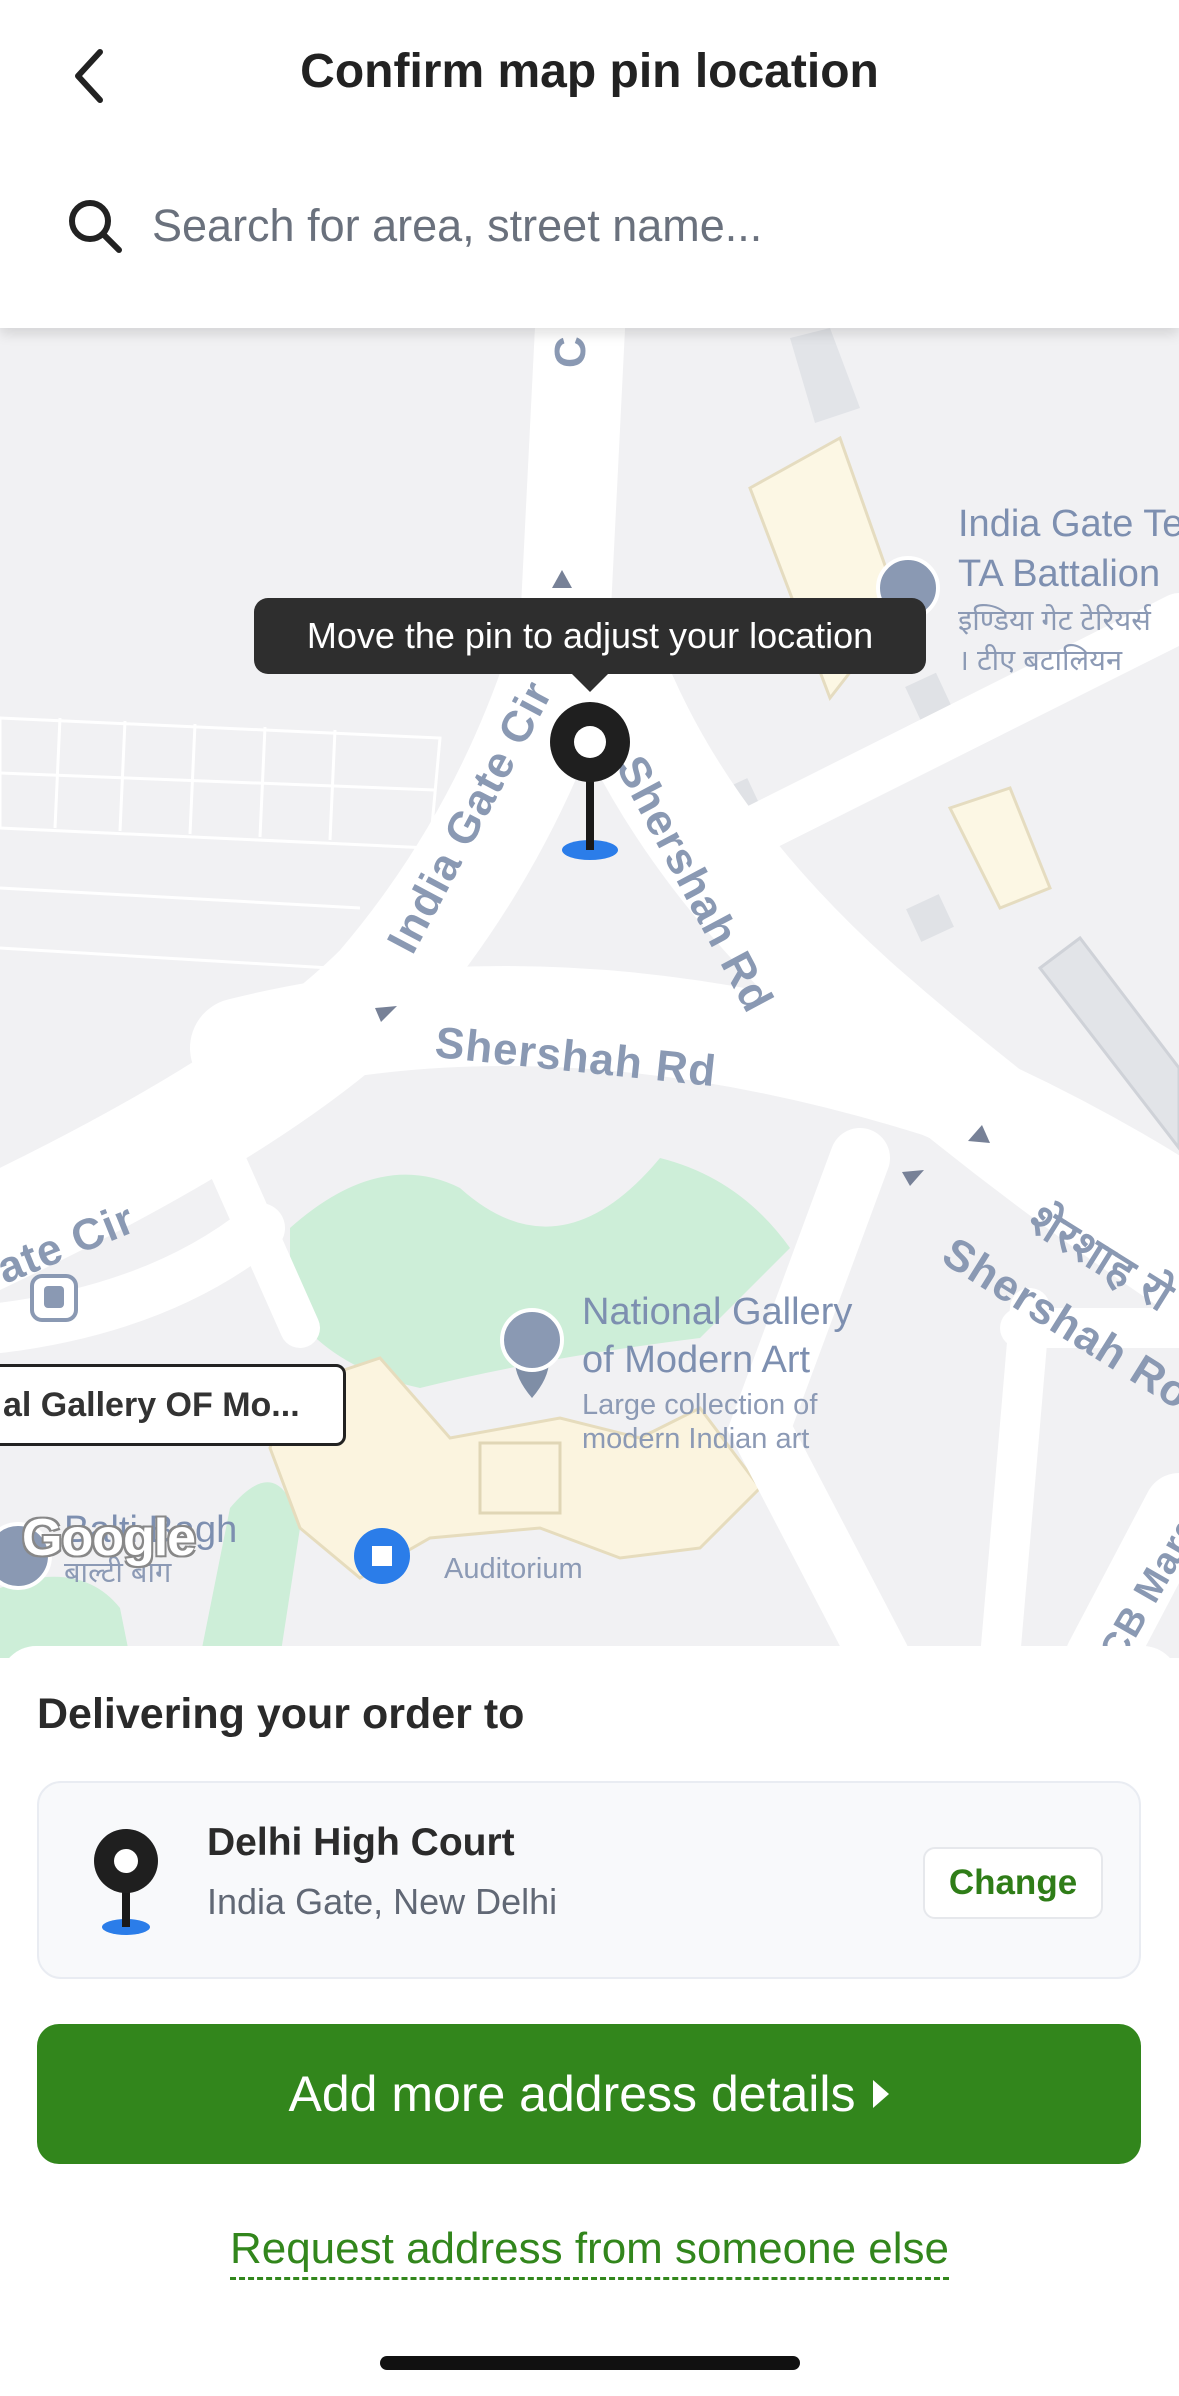 The height and width of the screenshot is (2396, 1179). What do you see at coordinates (1040, 661) in the screenshot?
I see `poi-india-gate-hindi2: । टीए बटालियन` at bounding box center [1040, 661].